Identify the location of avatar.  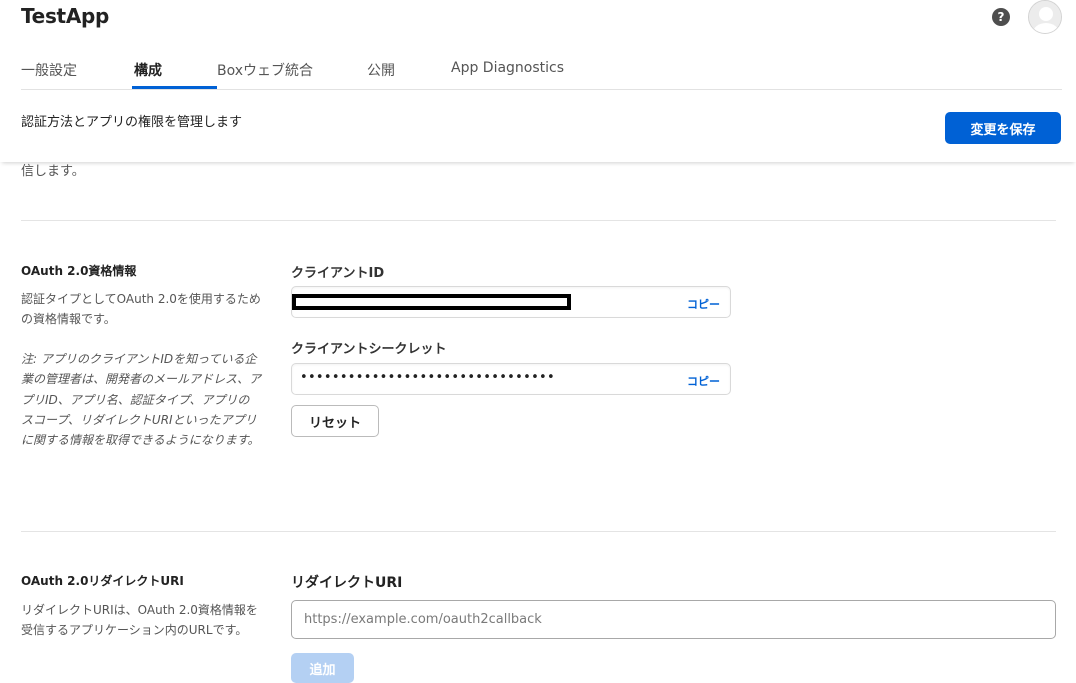
(1045, 17).